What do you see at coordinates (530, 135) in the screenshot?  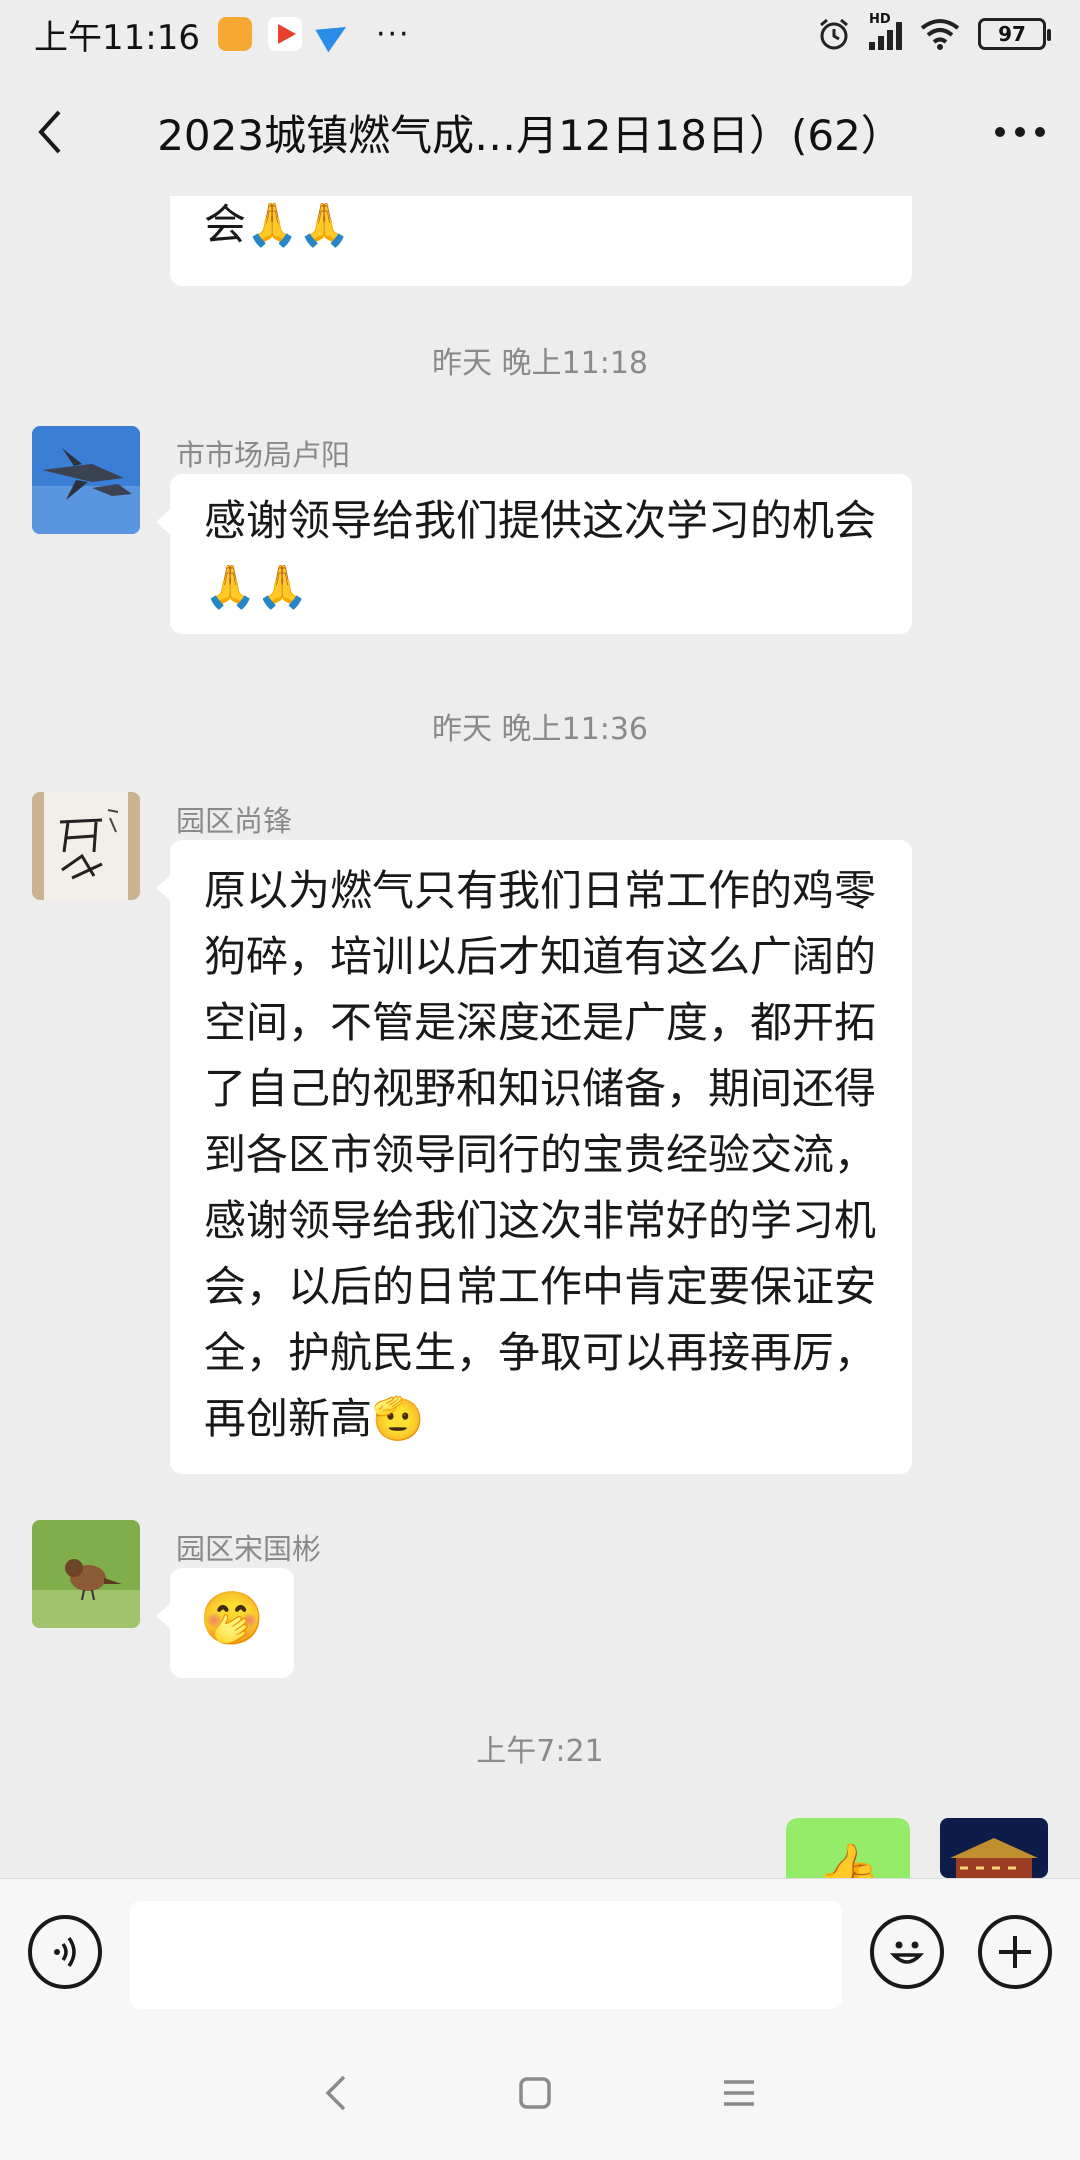 I see `chat-title: 2023城镇燃气成…月12日18日）(62）` at bounding box center [530, 135].